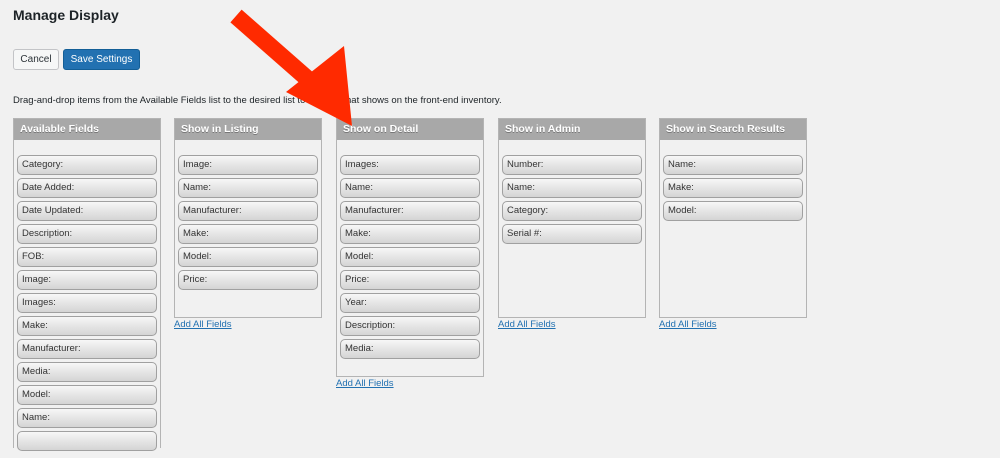 The width and height of the screenshot is (1000, 458). What do you see at coordinates (527, 324) in the screenshot?
I see `add-all-fields-link-admin: Add All Fields` at bounding box center [527, 324].